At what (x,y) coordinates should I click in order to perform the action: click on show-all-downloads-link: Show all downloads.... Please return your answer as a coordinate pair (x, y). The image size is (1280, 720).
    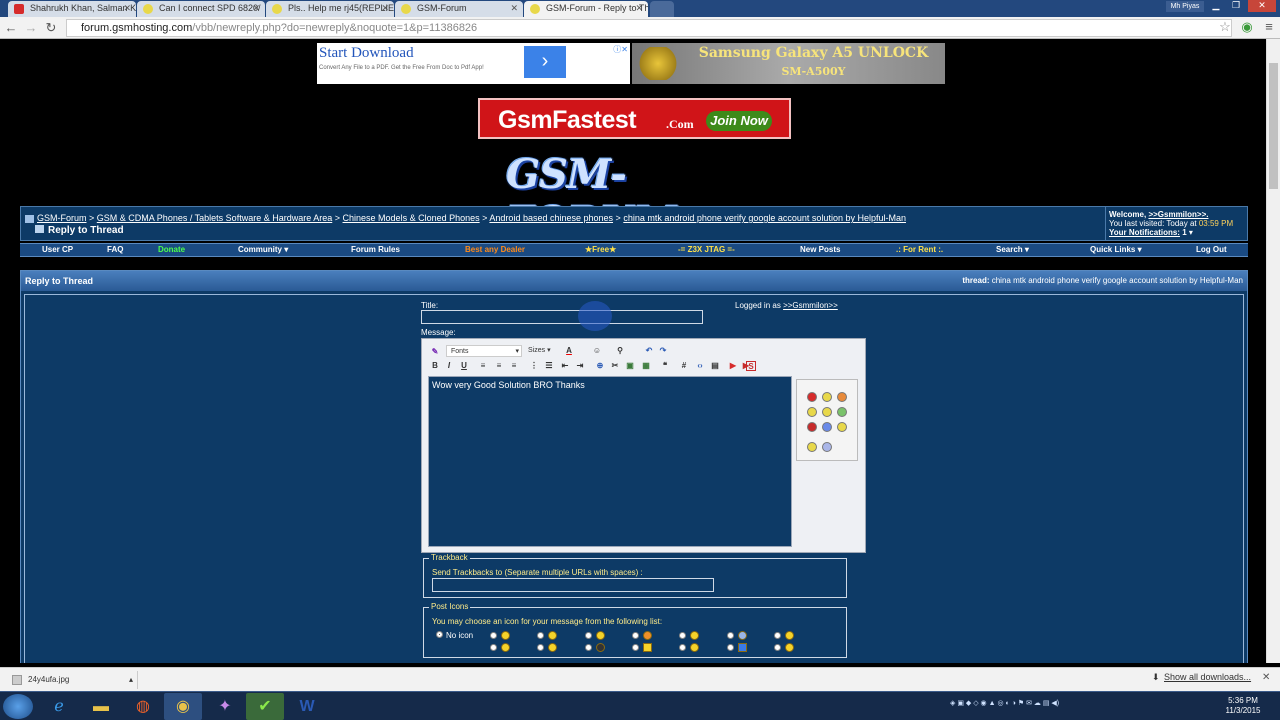
    Looking at the image, I should click on (1207, 677).